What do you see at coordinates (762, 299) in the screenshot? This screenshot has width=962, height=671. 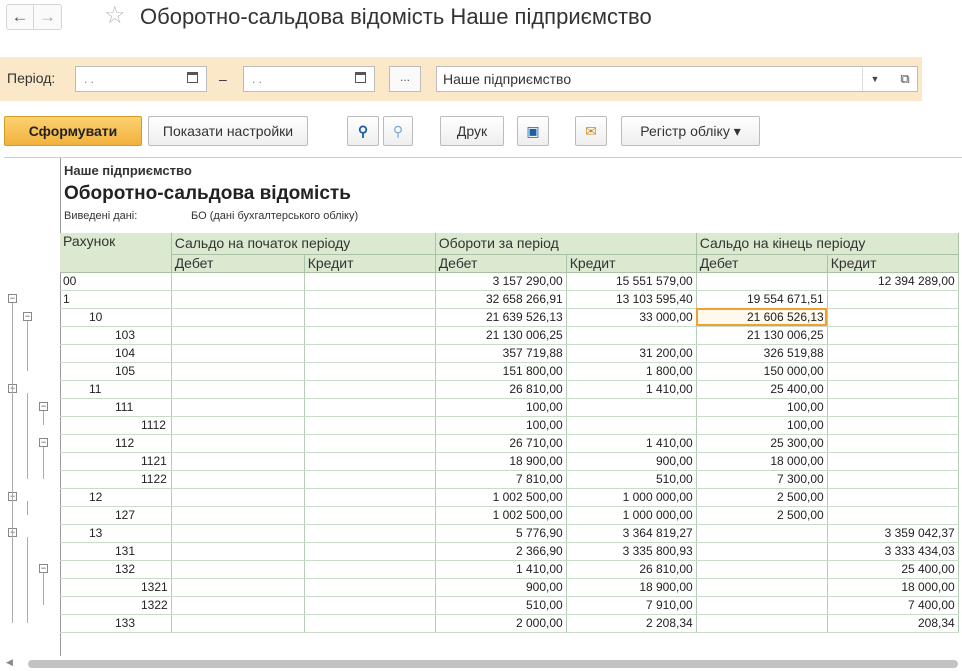 I see `closing-debit-cell: 19 554 671,51` at bounding box center [762, 299].